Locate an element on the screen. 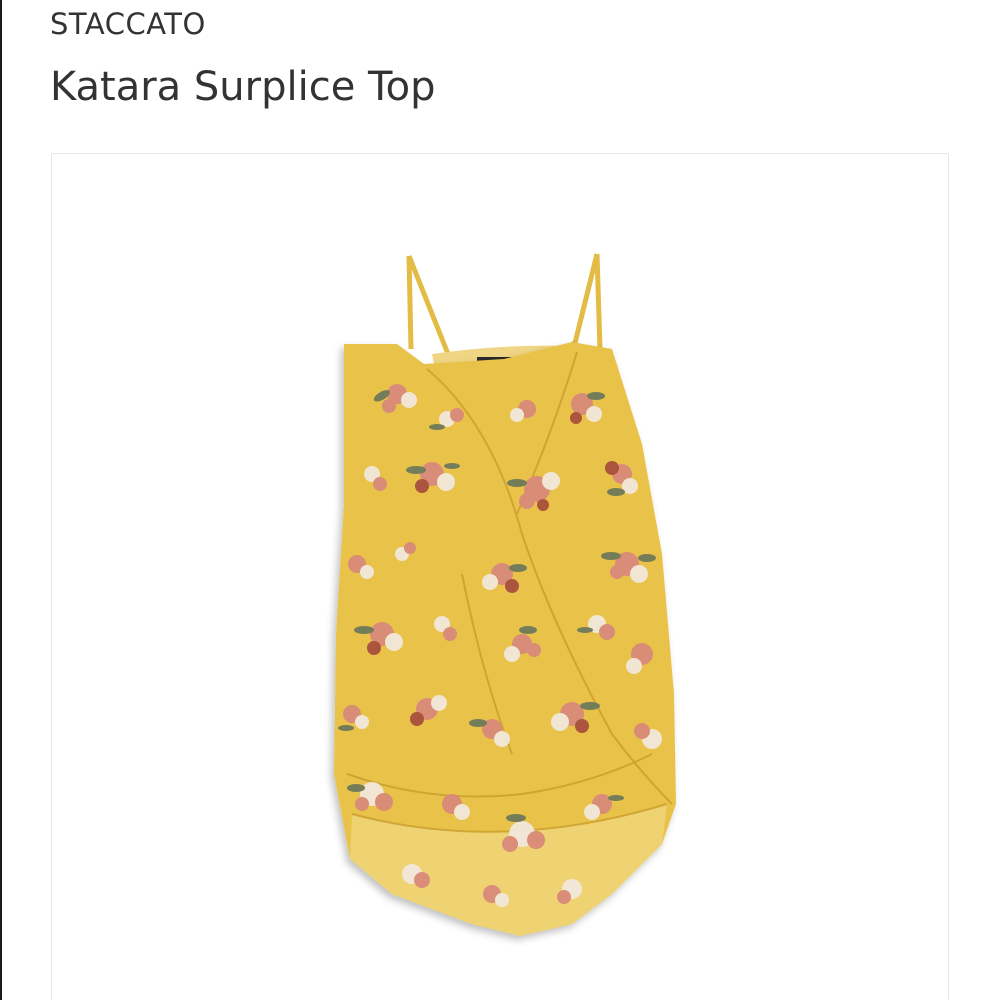  left-border-divider is located at coordinates (1, 500).